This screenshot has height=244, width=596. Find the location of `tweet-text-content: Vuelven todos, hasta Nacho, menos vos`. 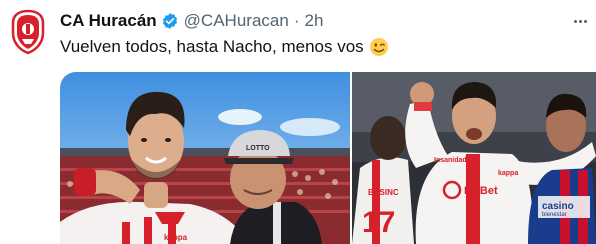

tweet-text-content: Vuelven todos, hasta Nacho, menos vos is located at coordinates (212, 46).